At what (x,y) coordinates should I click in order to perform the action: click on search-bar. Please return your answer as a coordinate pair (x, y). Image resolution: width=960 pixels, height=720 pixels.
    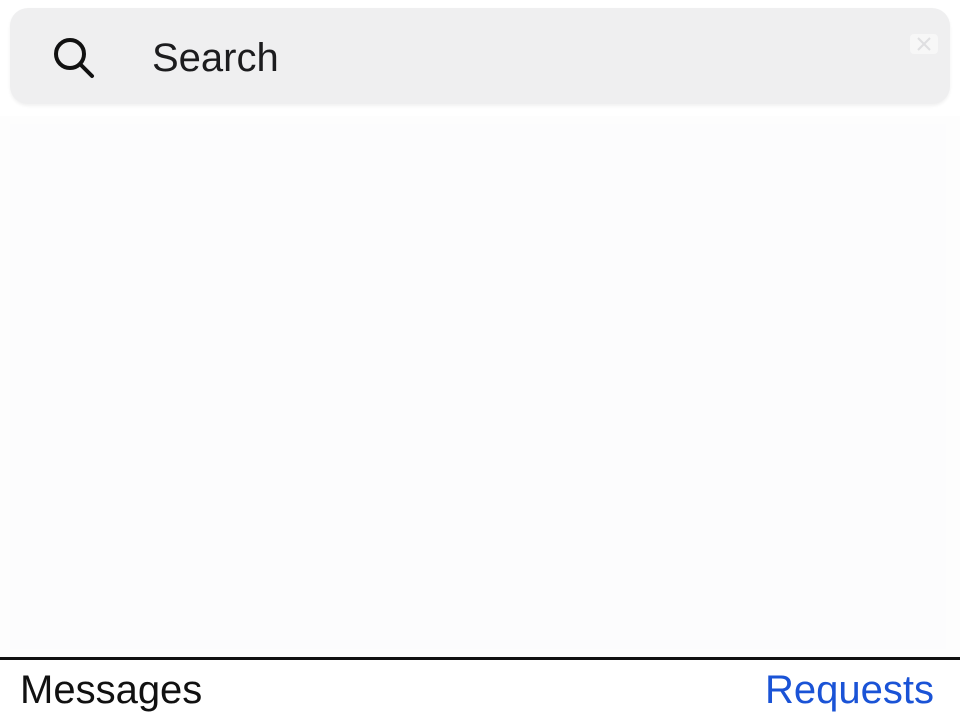
    Looking at the image, I should click on (480, 56).